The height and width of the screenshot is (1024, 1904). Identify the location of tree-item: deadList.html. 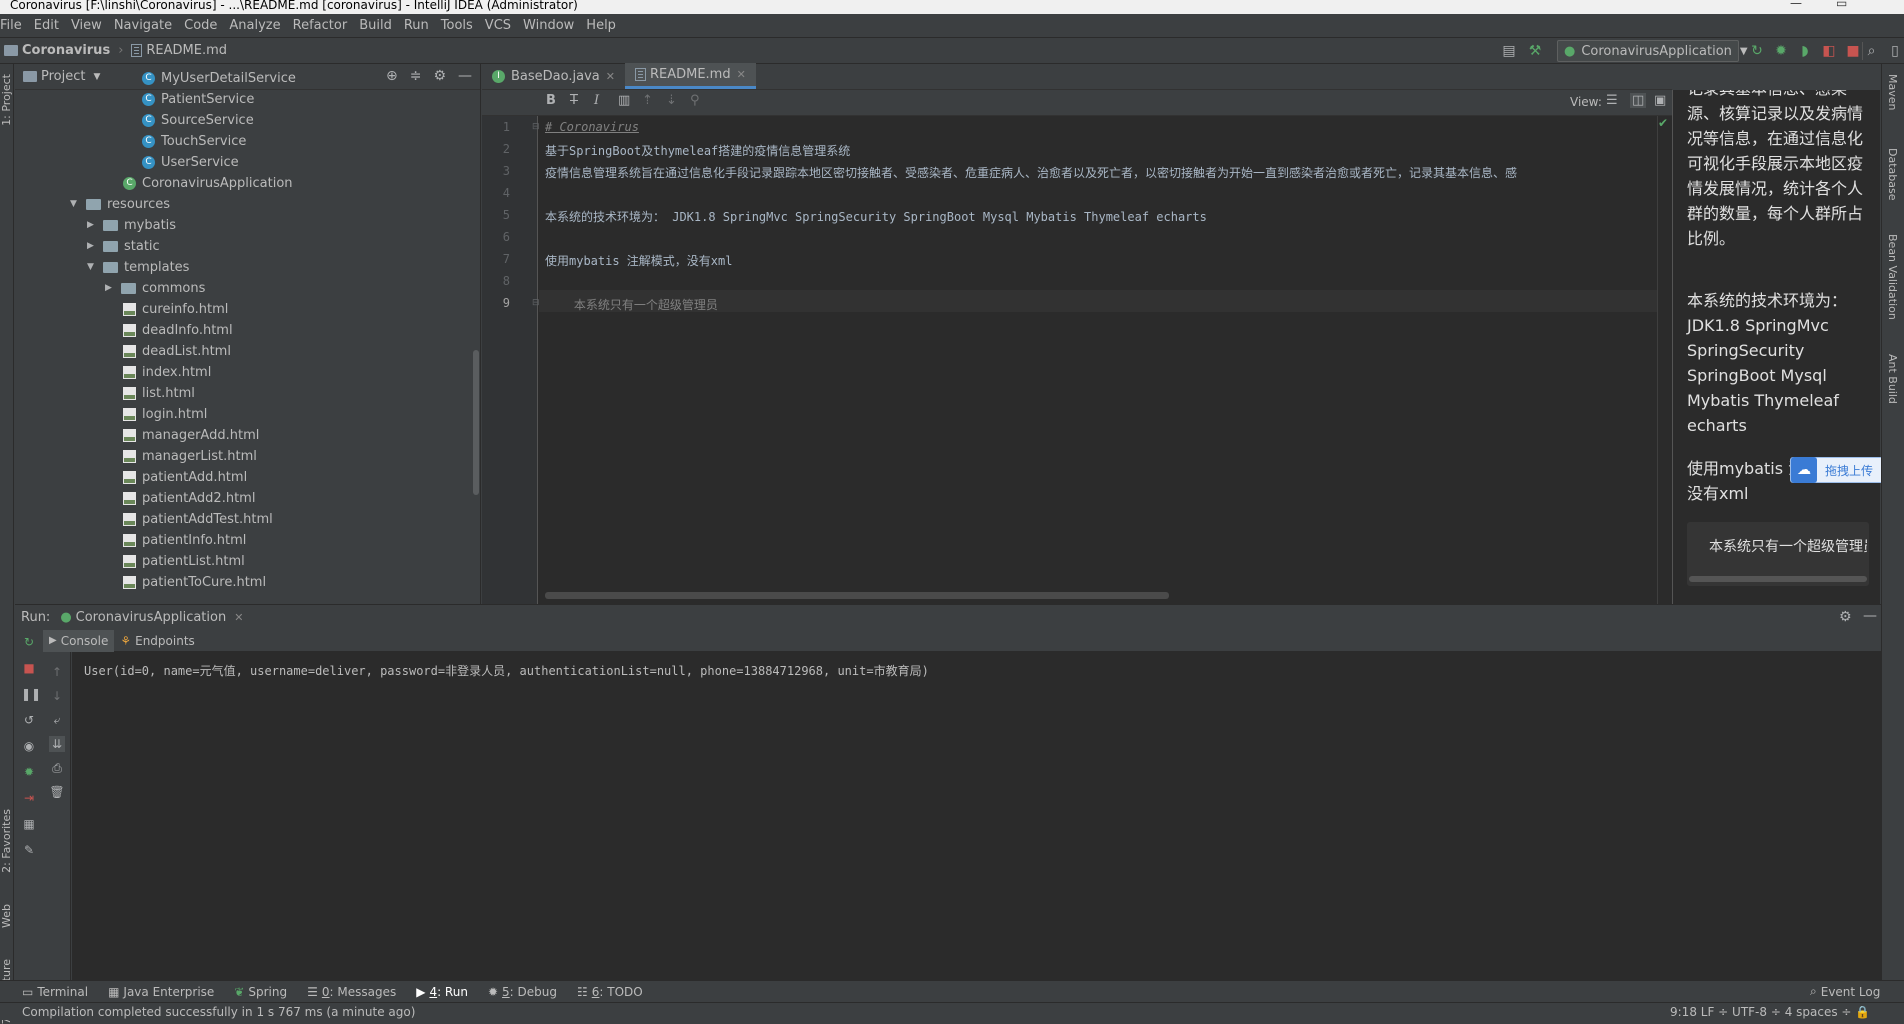
(177, 351).